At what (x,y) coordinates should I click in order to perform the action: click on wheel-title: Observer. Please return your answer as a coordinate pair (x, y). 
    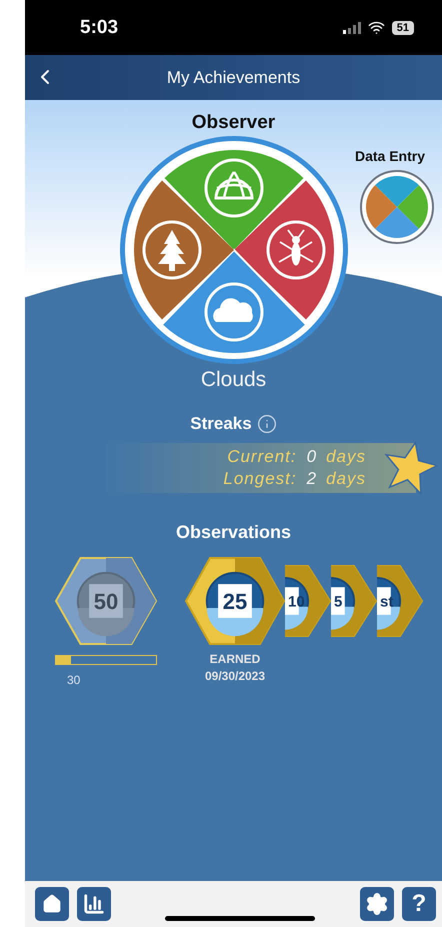
    Looking at the image, I should click on (234, 123).